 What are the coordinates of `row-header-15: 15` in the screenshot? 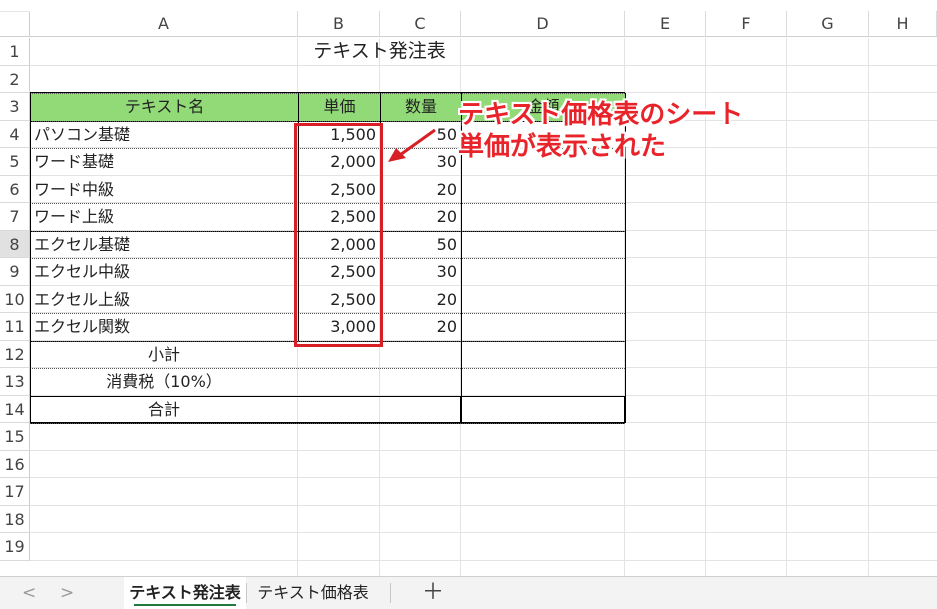 It's located at (15, 437).